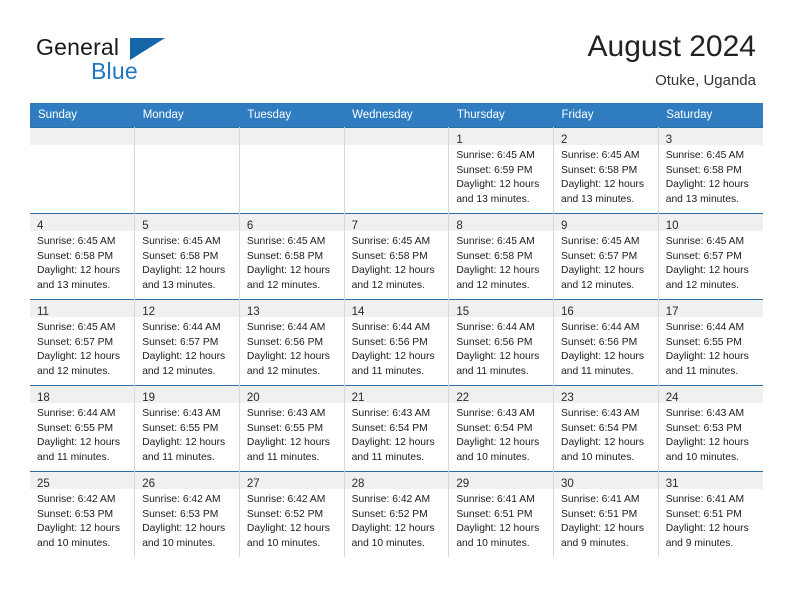  What do you see at coordinates (148, 484) in the screenshot?
I see `day-number: 26` at bounding box center [148, 484].